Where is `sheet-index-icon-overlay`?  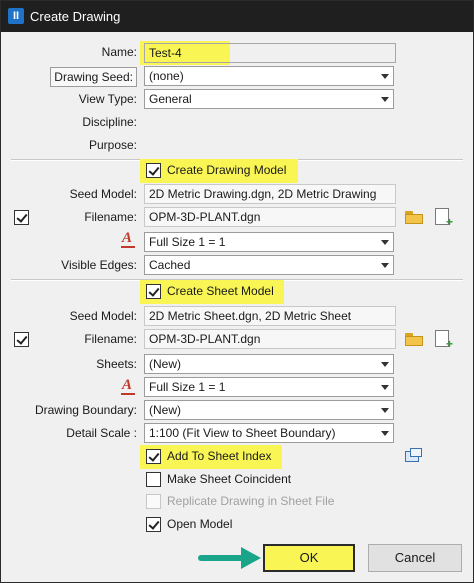
sheet-index-icon-overlay is located at coordinates (416, 452).